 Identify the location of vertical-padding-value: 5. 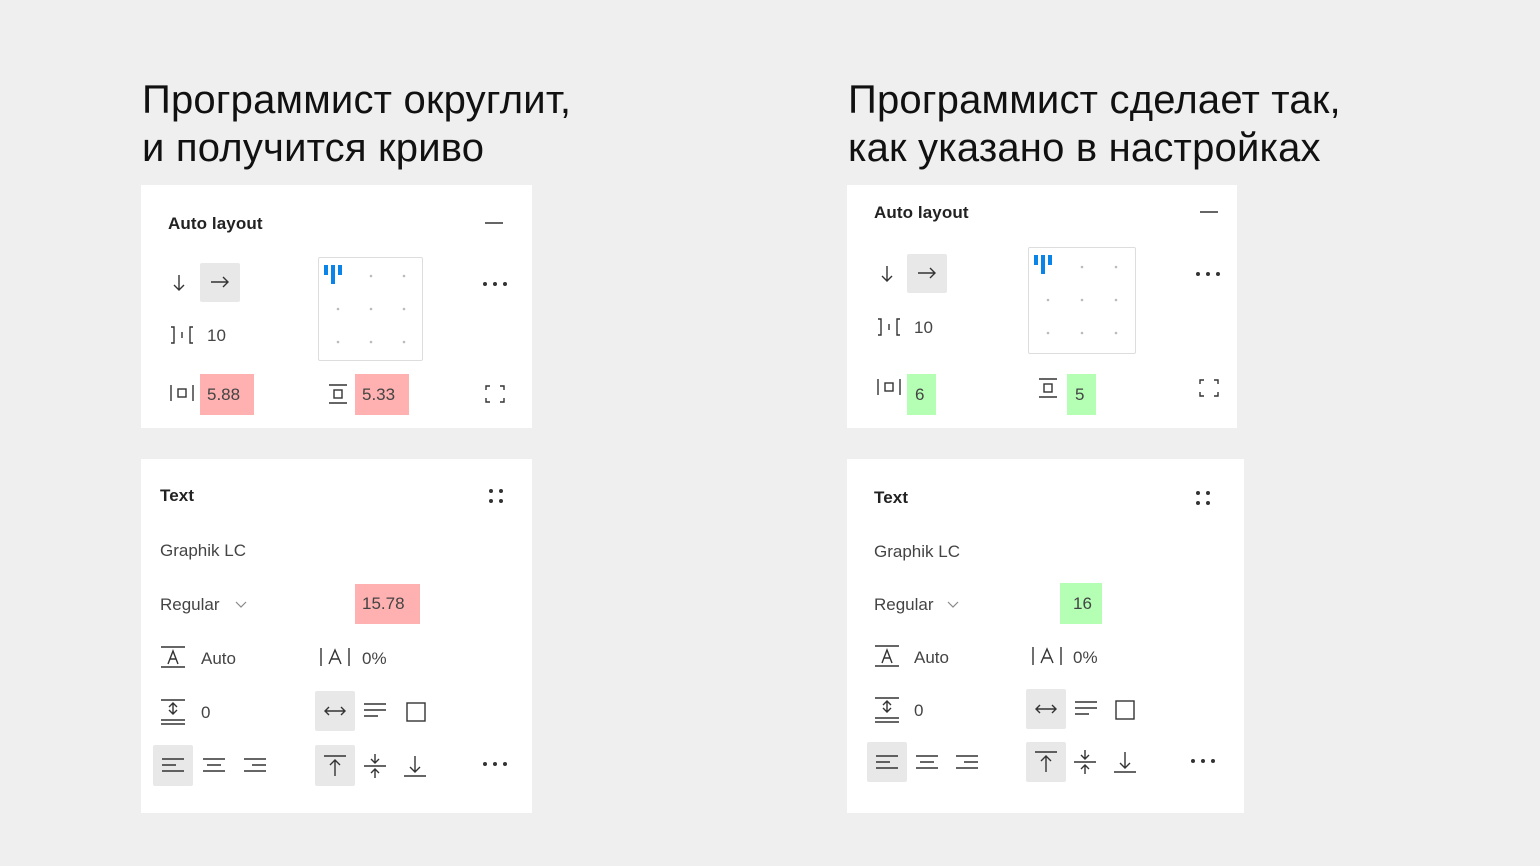
(1080, 394).